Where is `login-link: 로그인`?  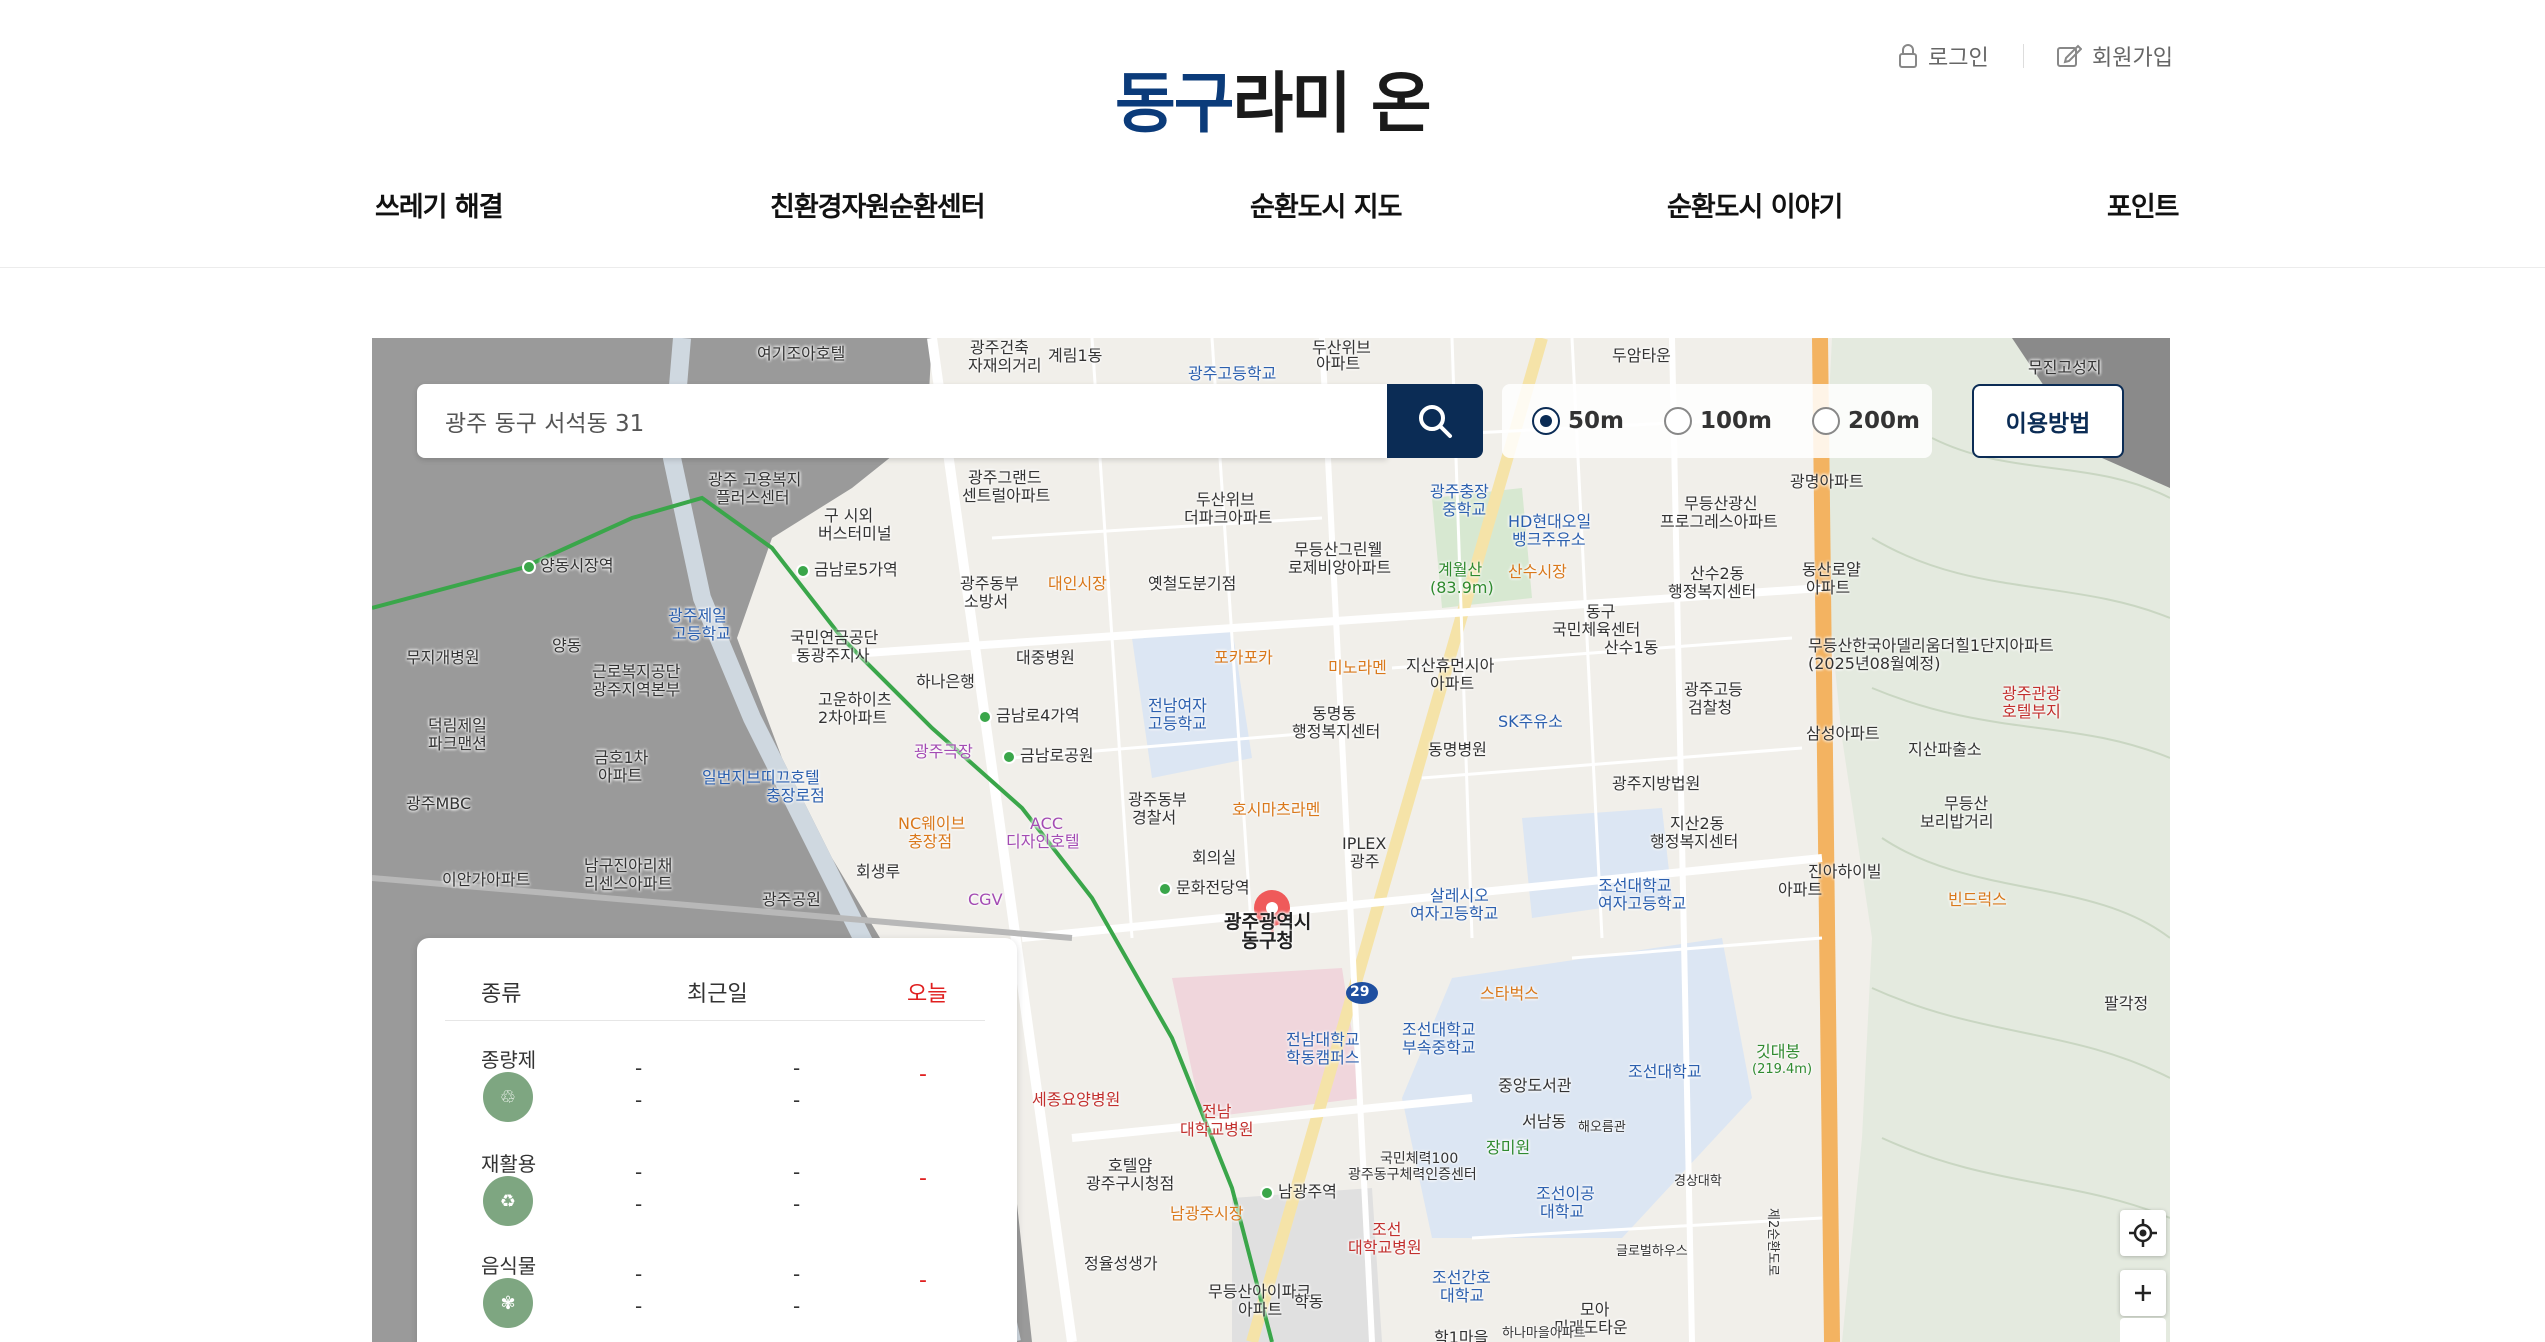
login-link: 로그인 is located at coordinates (1943, 56).